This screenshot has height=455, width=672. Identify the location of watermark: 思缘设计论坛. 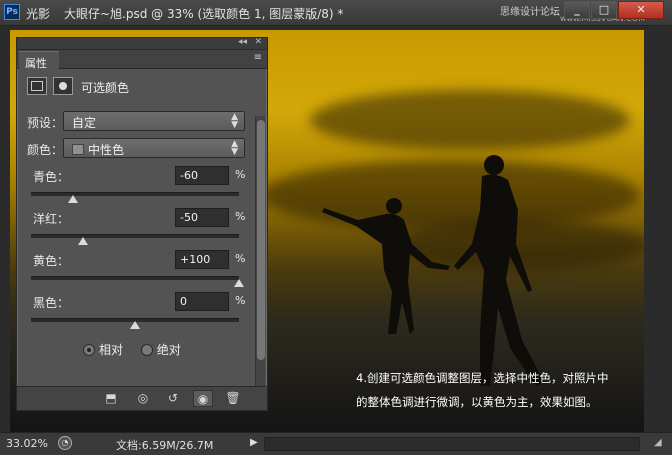
(530, 12).